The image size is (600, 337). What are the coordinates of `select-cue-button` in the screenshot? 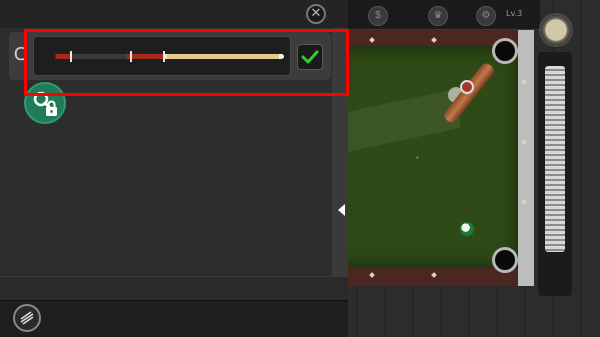 It's located at (310, 57).